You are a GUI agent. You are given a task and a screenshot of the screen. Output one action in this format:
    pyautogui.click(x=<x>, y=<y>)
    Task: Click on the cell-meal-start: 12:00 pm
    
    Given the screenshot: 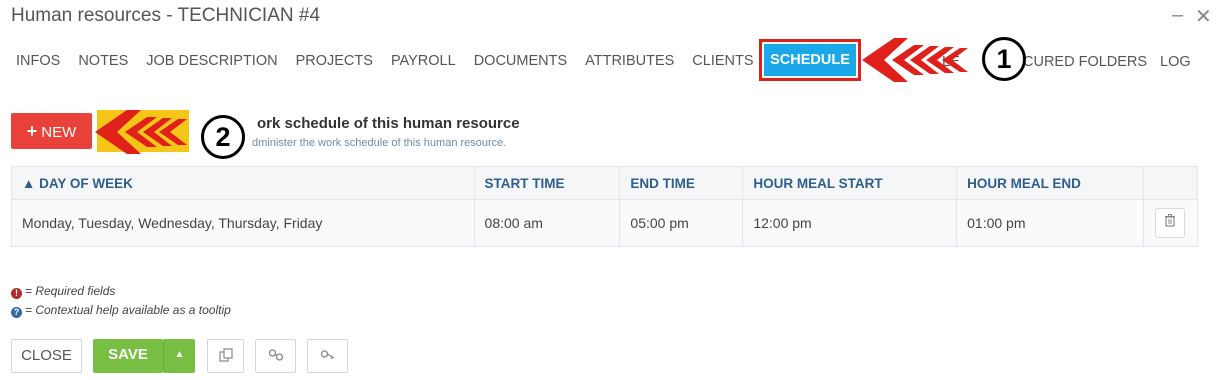 What is the action you would take?
    pyautogui.click(x=850, y=223)
    